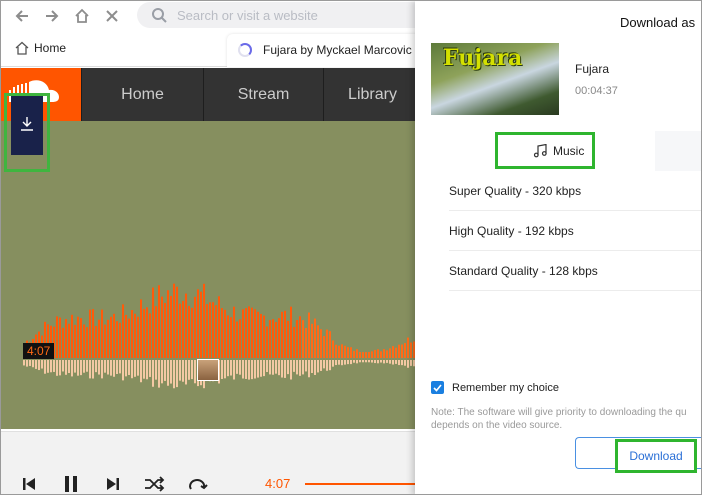 Image resolution: width=702 pixels, height=495 pixels. What do you see at coordinates (112, 16) in the screenshot?
I see `close-icon` at bounding box center [112, 16].